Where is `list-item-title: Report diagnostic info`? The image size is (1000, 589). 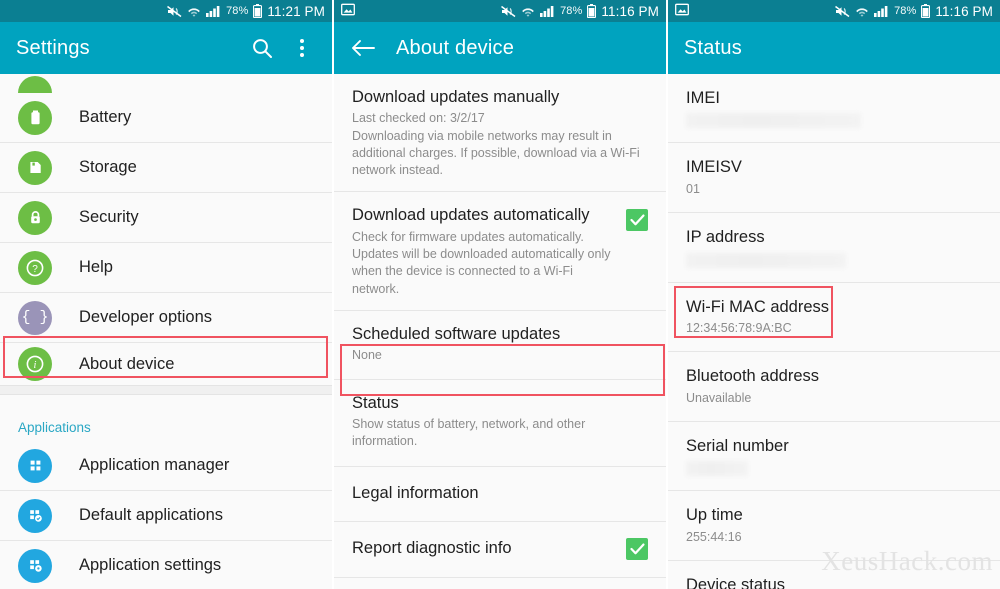
list-item-title: Report diagnostic info is located at coordinates (432, 547).